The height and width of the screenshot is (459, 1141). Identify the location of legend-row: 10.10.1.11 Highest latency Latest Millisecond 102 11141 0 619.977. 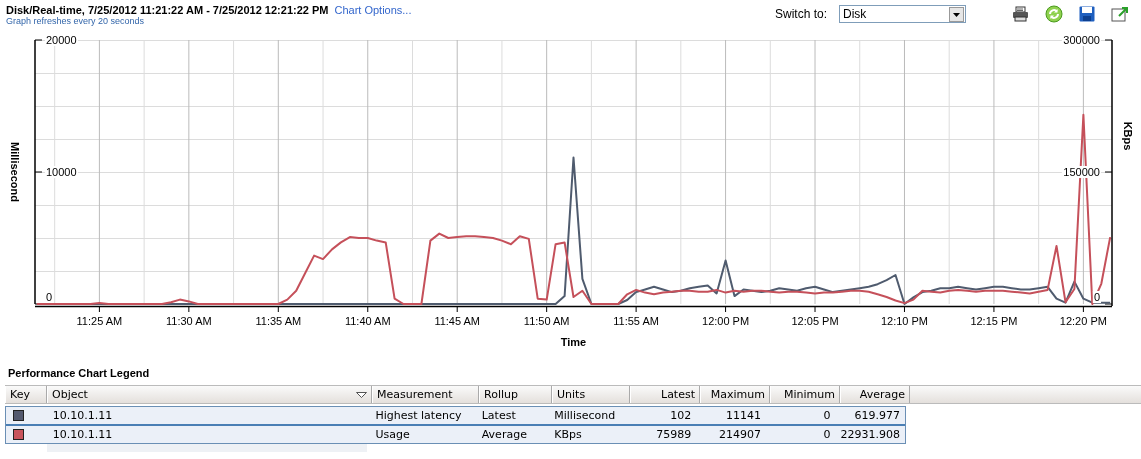
(455, 415).